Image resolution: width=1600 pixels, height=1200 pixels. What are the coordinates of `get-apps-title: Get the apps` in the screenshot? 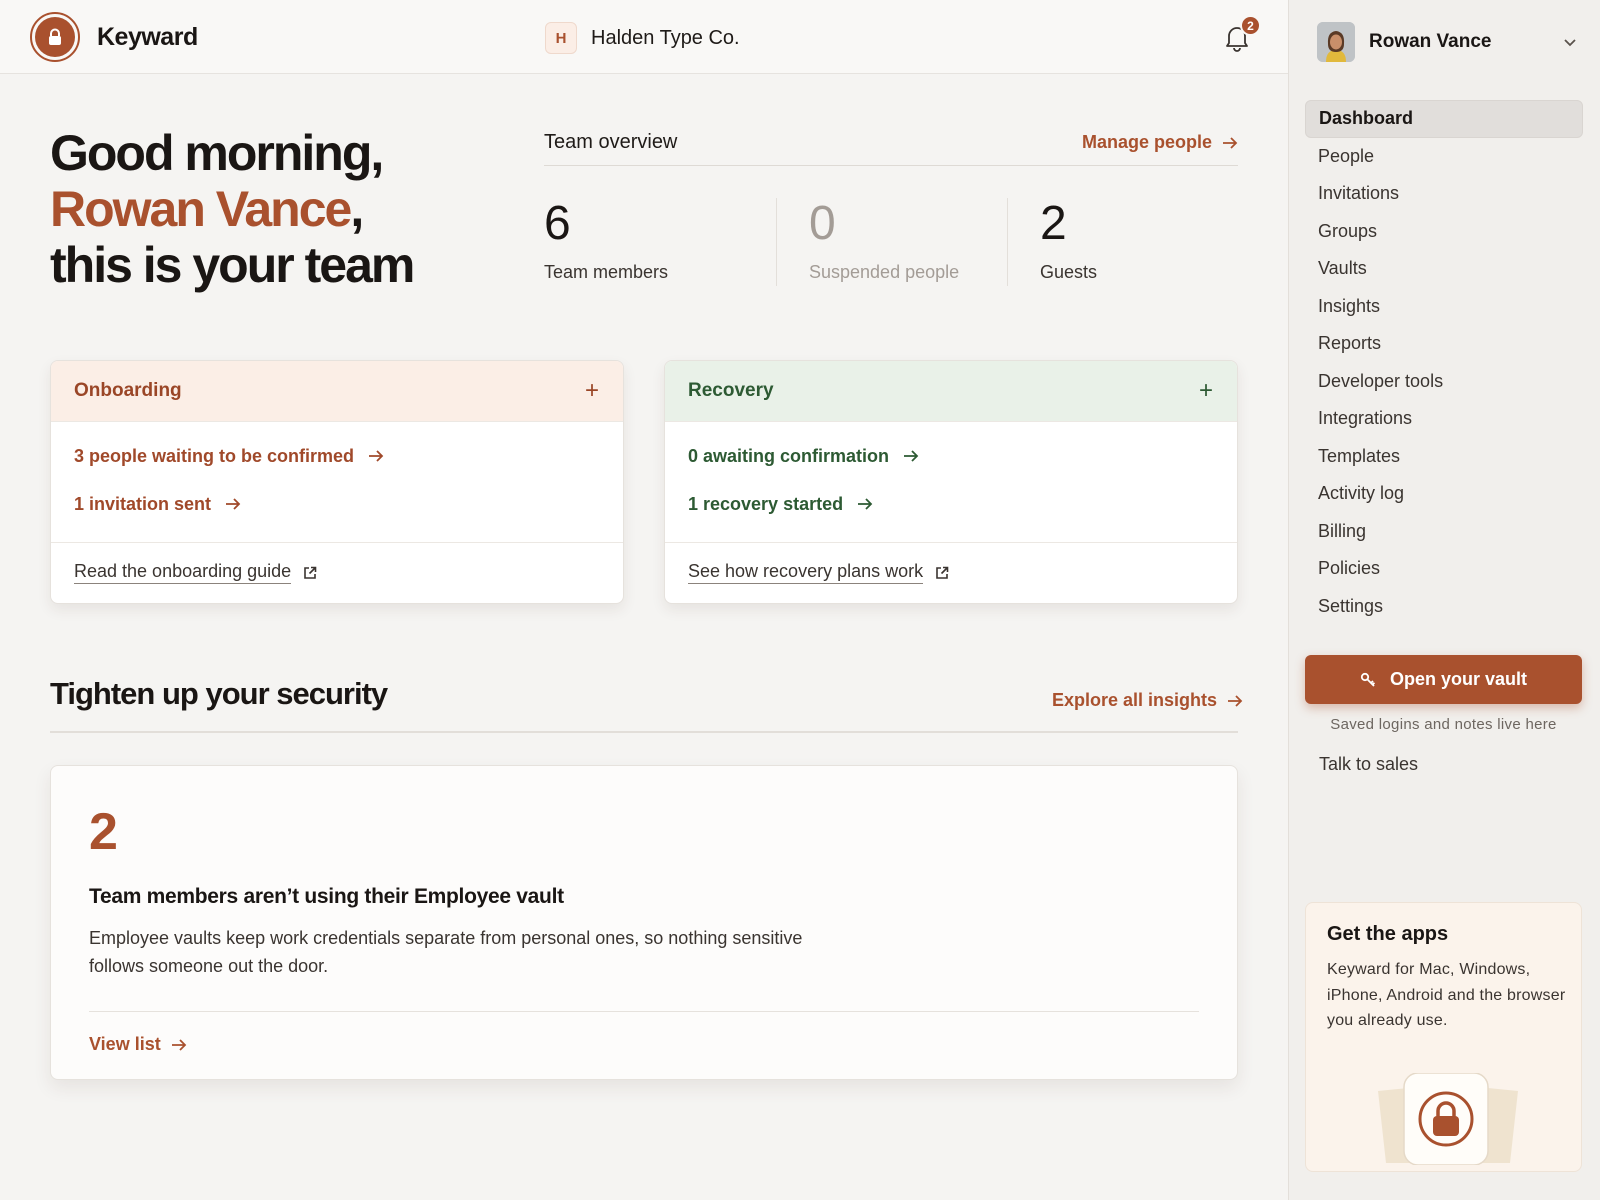 It's located at (1388, 934).